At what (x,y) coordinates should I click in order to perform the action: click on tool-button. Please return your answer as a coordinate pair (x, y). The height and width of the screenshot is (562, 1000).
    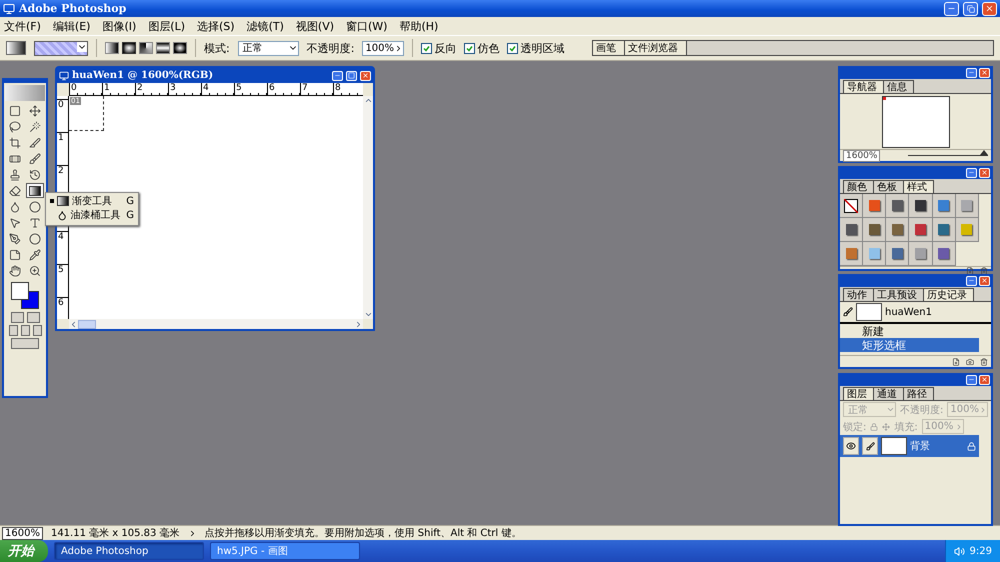
    Looking at the image, I should click on (35, 190).